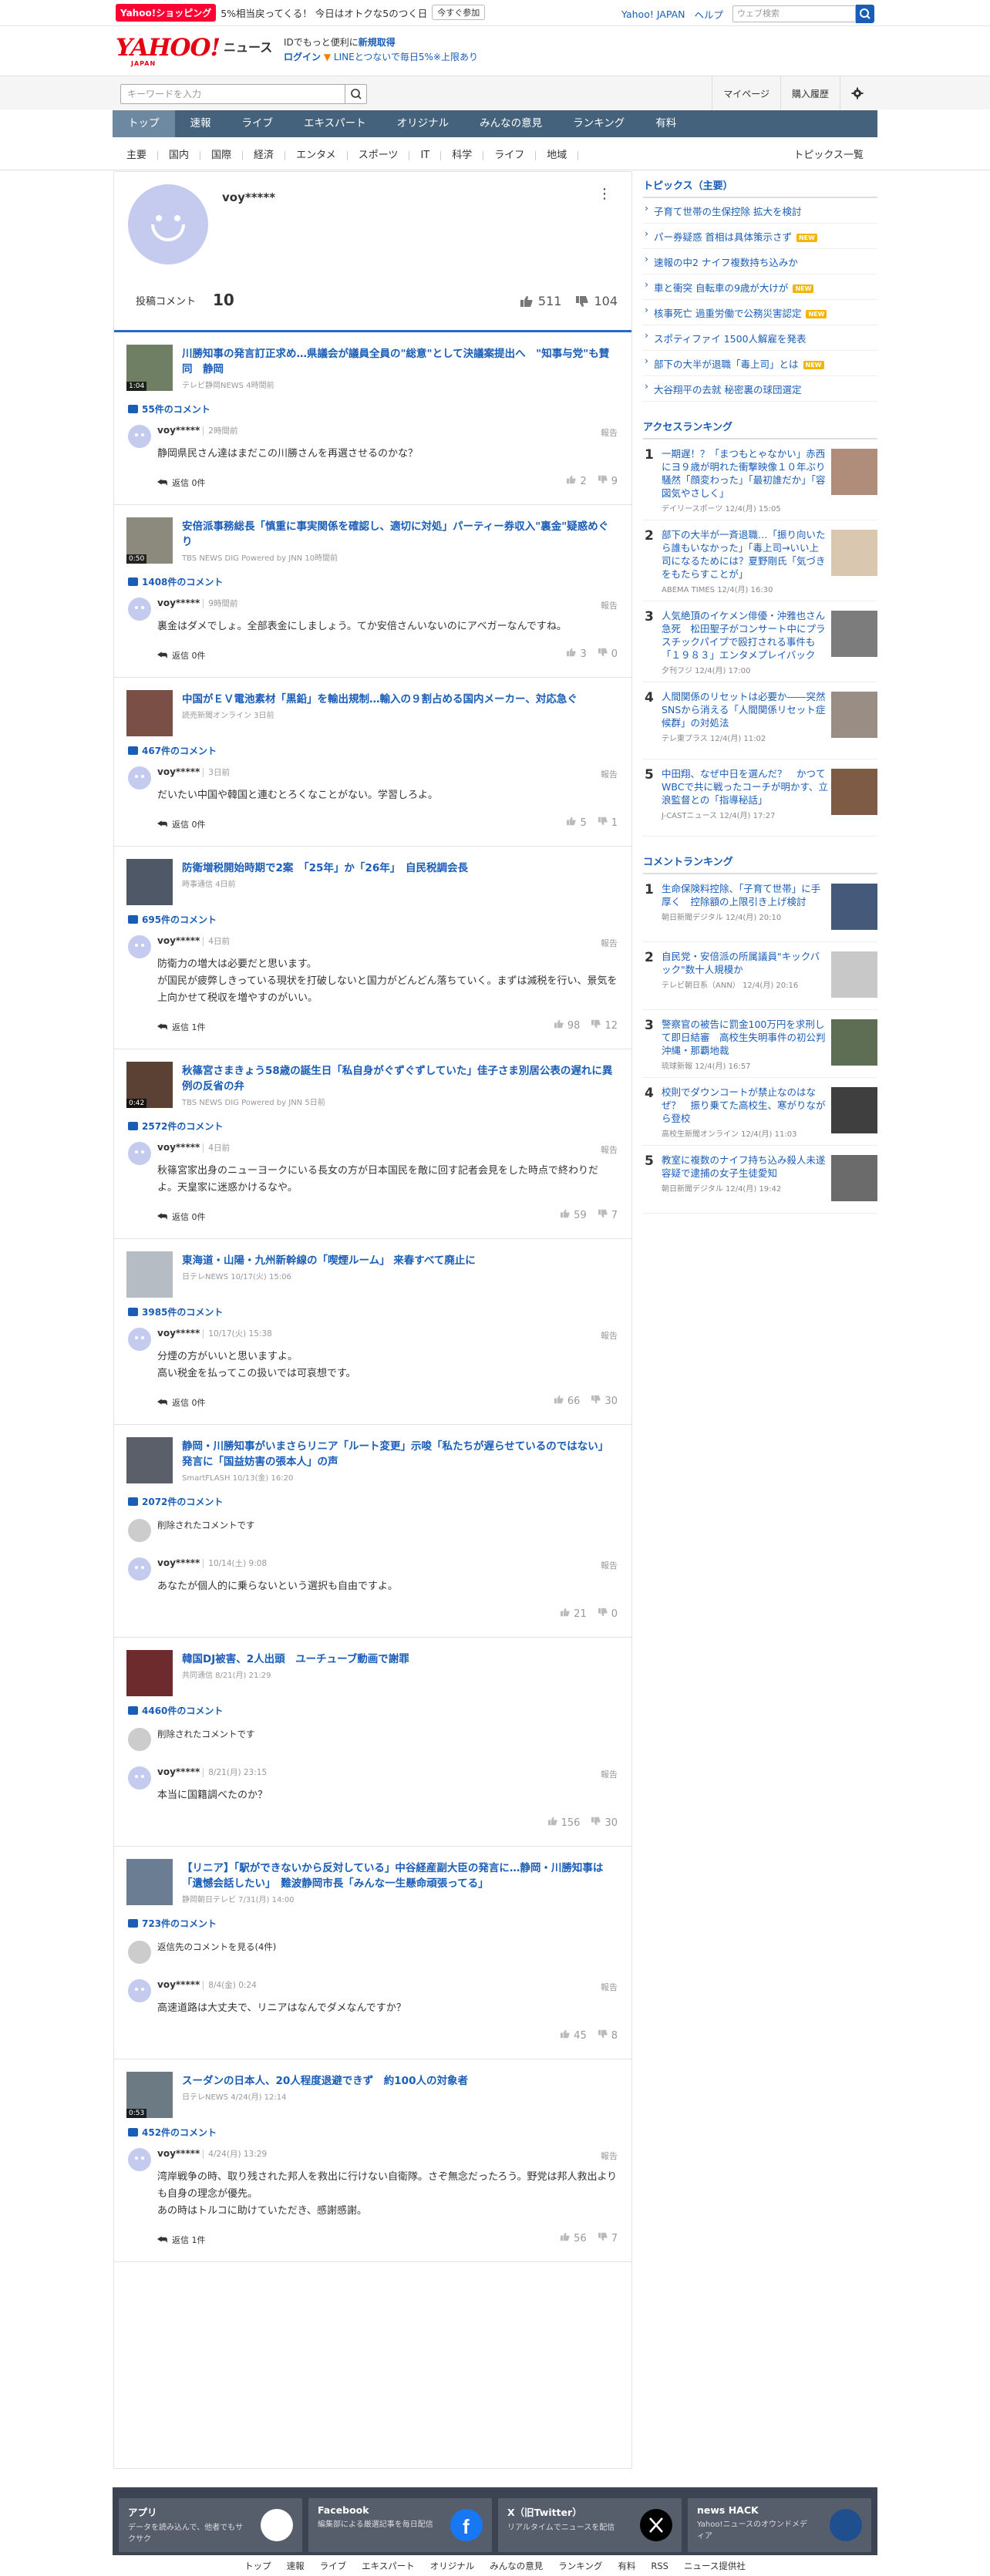 This screenshot has width=990, height=2576. I want to click on comment-count-link: 467件のコメント, so click(372, 751).